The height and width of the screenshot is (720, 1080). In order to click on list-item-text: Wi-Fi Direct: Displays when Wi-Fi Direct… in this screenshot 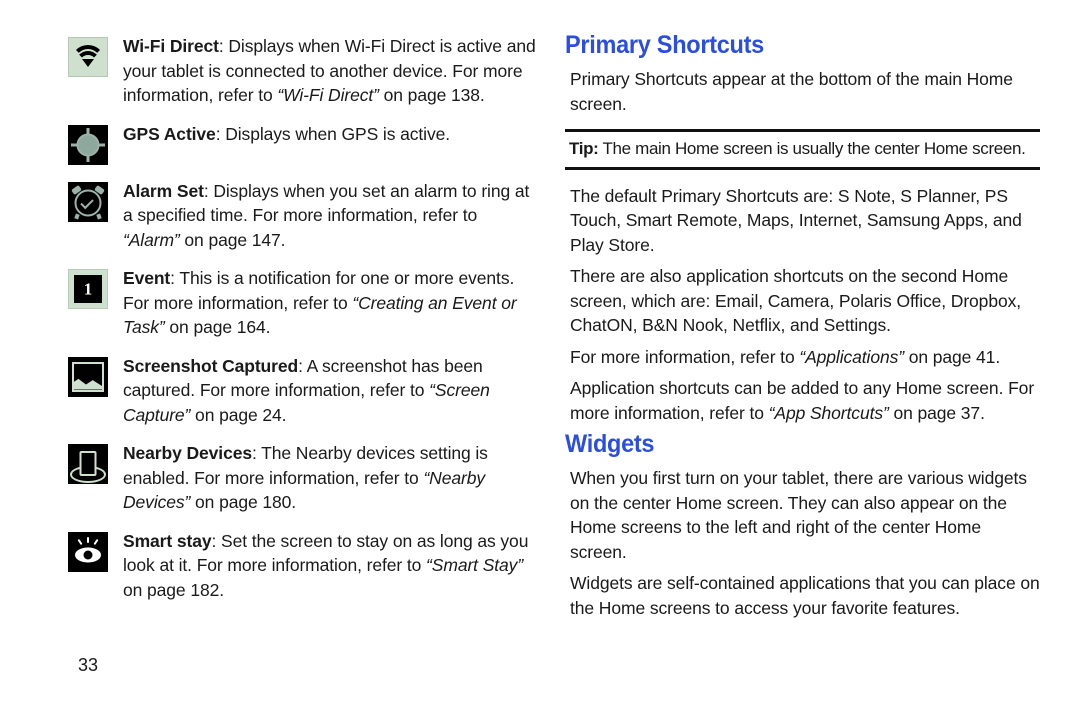, I will do `click(330, 71)`.